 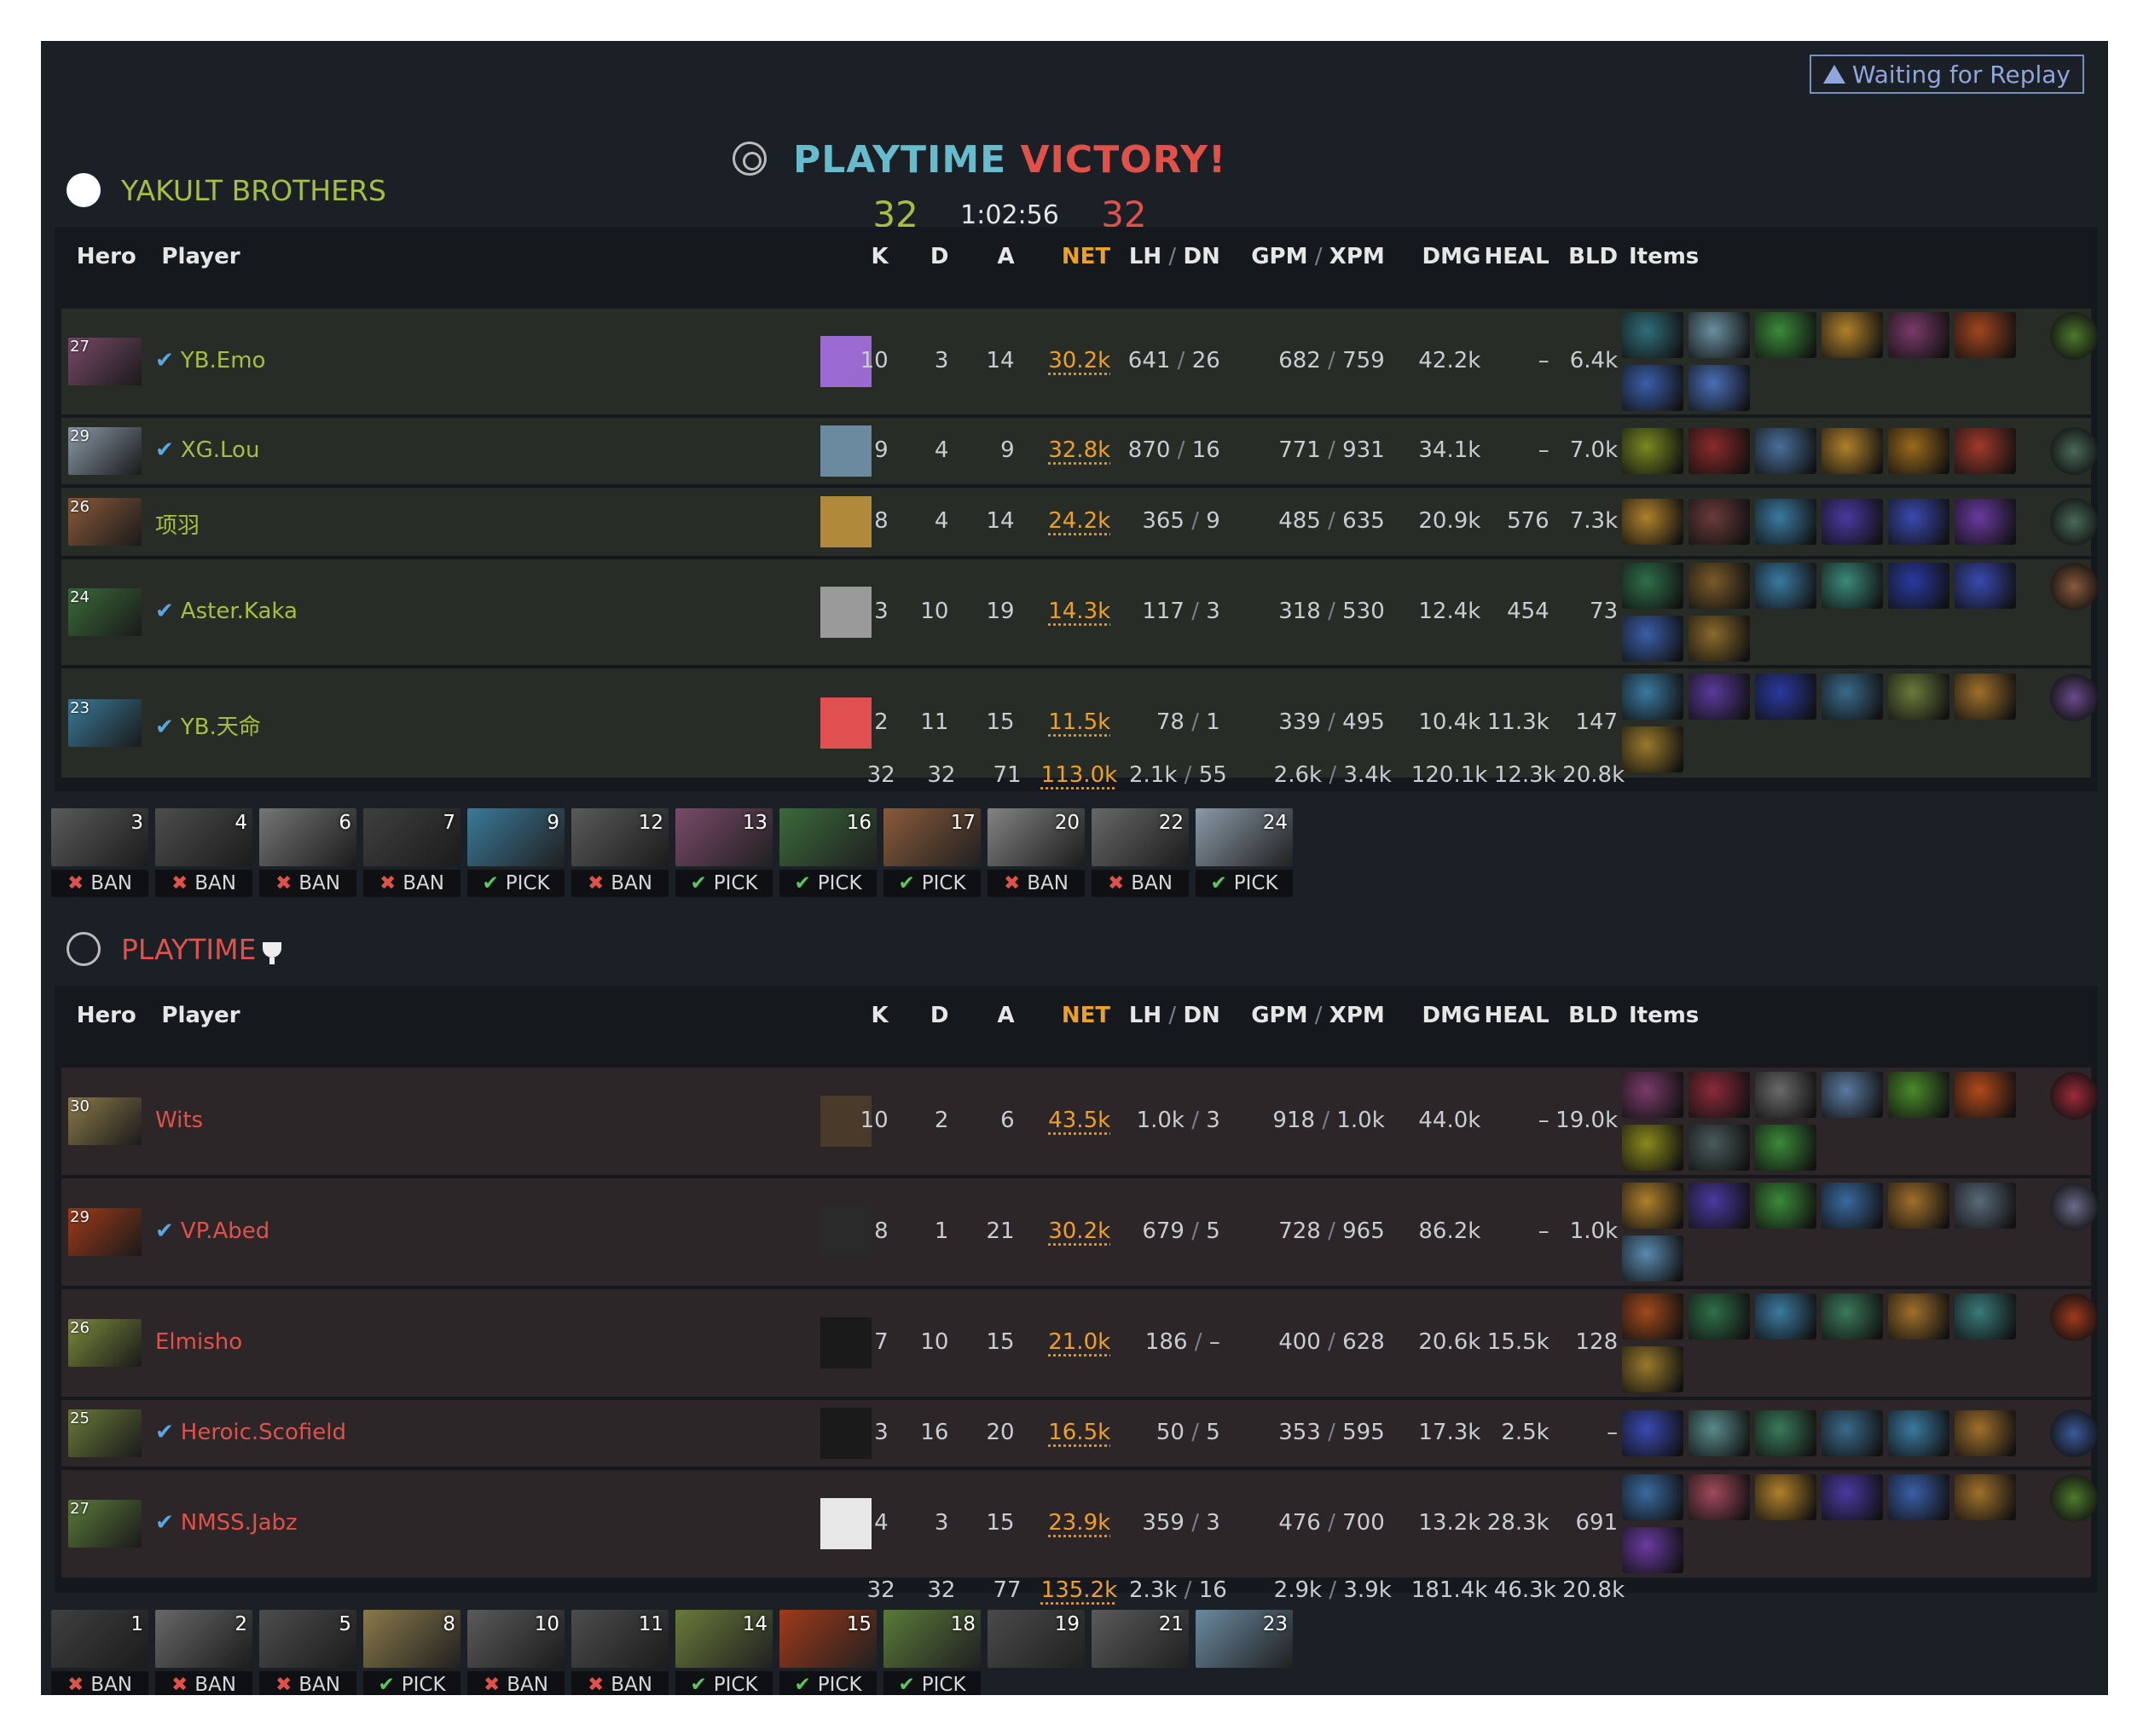 I want to click on player-name: Wits, so click(x=179, y=1120).